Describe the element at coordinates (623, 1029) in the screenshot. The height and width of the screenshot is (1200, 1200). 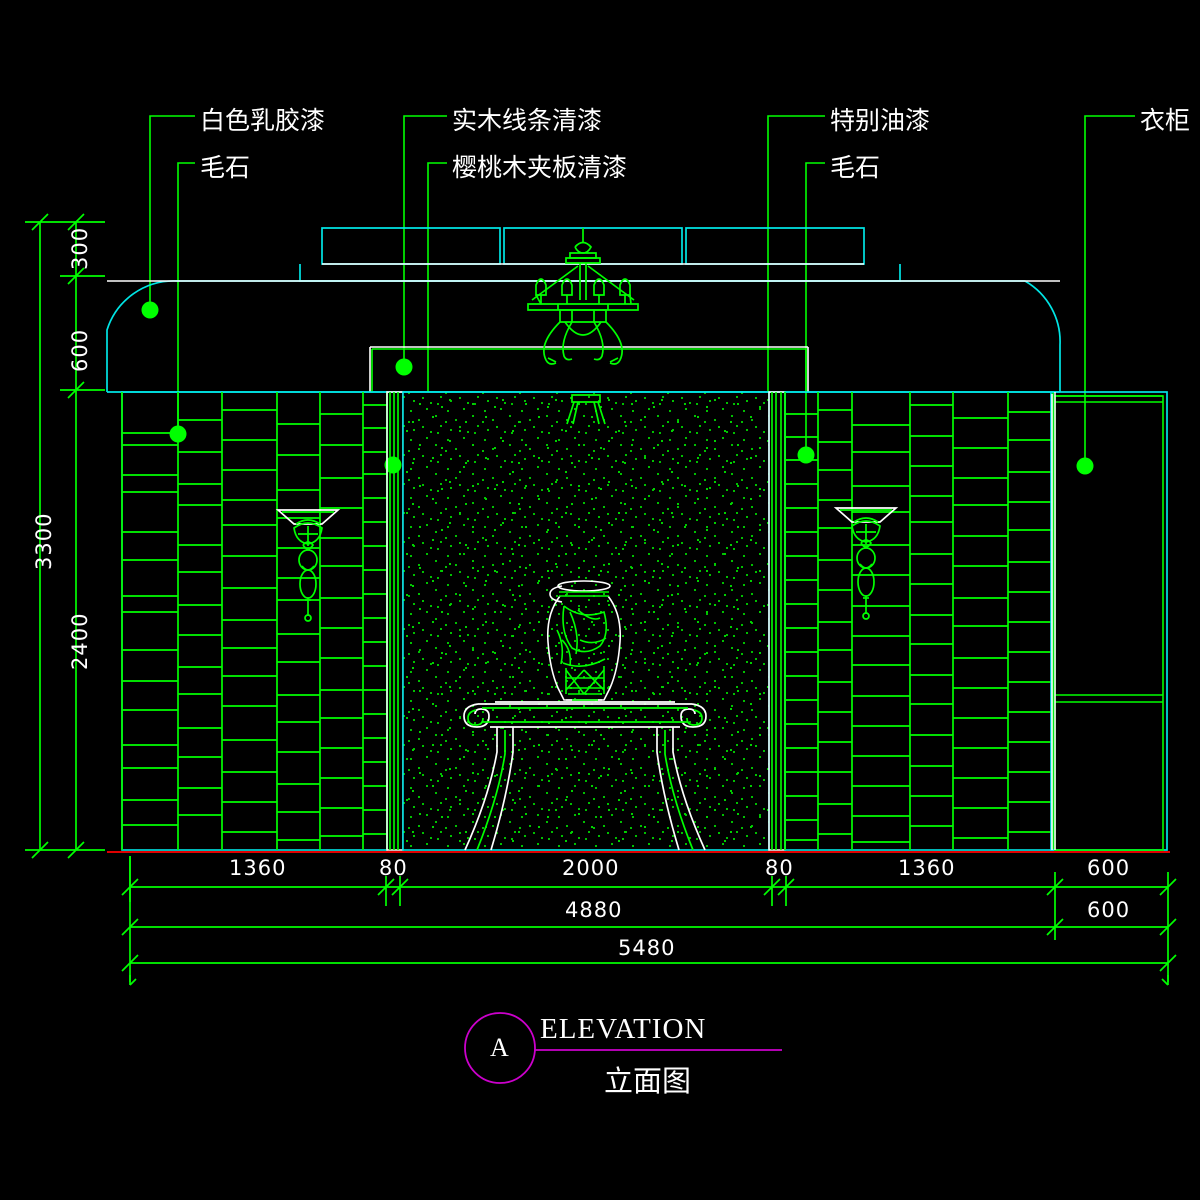
I see `title-english: ELEVATION` at that location.